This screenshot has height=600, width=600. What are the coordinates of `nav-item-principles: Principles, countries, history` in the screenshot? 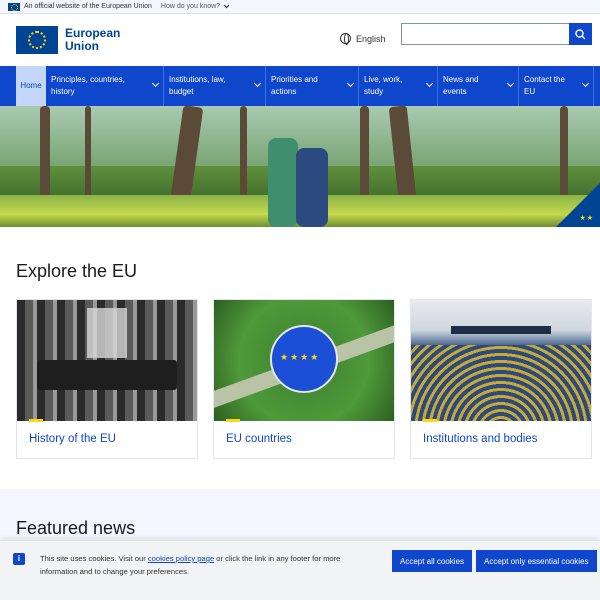 It's located at (105, 86).